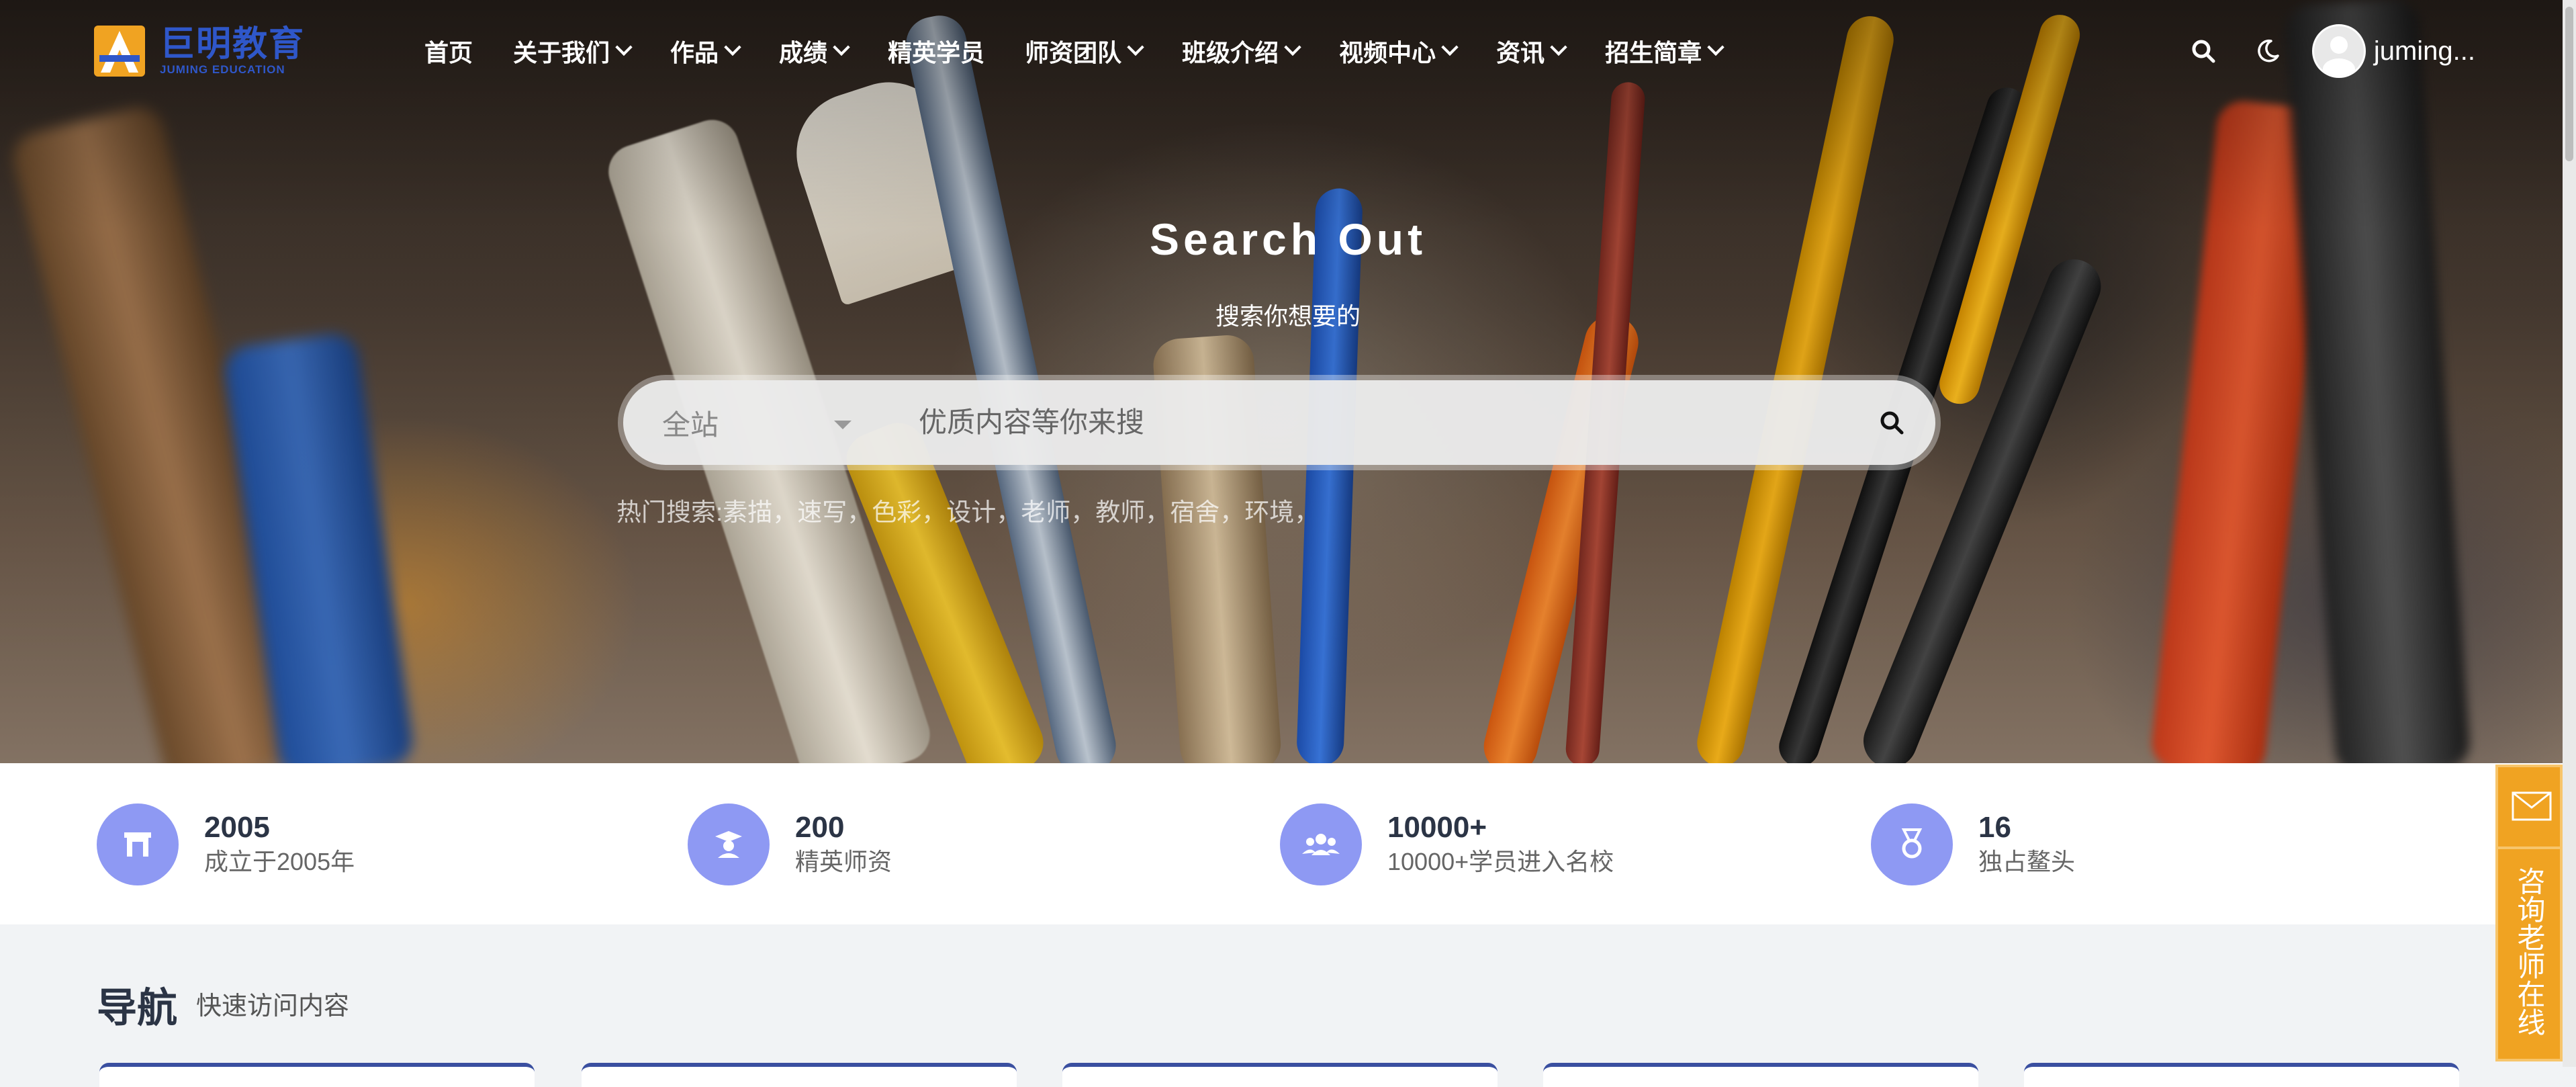 This screenshot has width=2576, height=1087. Describe the element at coordinates (971, 510) in the screenshot. I see `hot-keyword: 设计` at that location.